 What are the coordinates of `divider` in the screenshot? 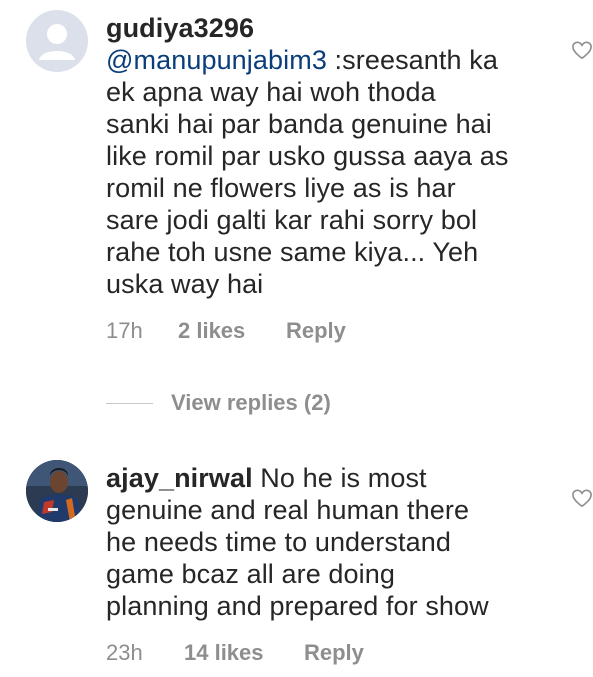 It's located at (129, 403).